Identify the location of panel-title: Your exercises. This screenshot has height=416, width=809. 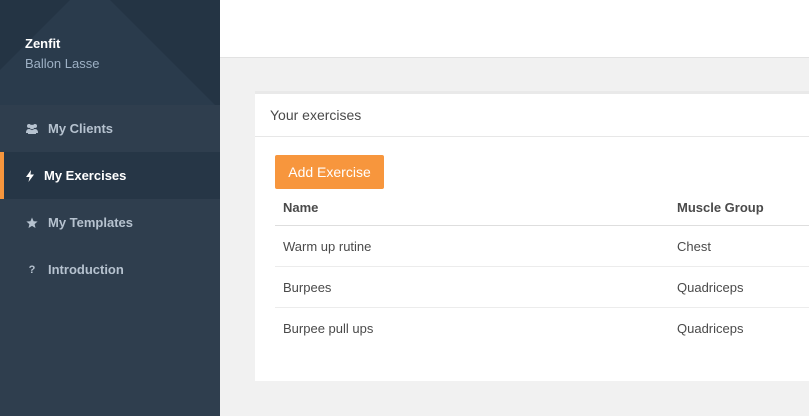
(532, 115).